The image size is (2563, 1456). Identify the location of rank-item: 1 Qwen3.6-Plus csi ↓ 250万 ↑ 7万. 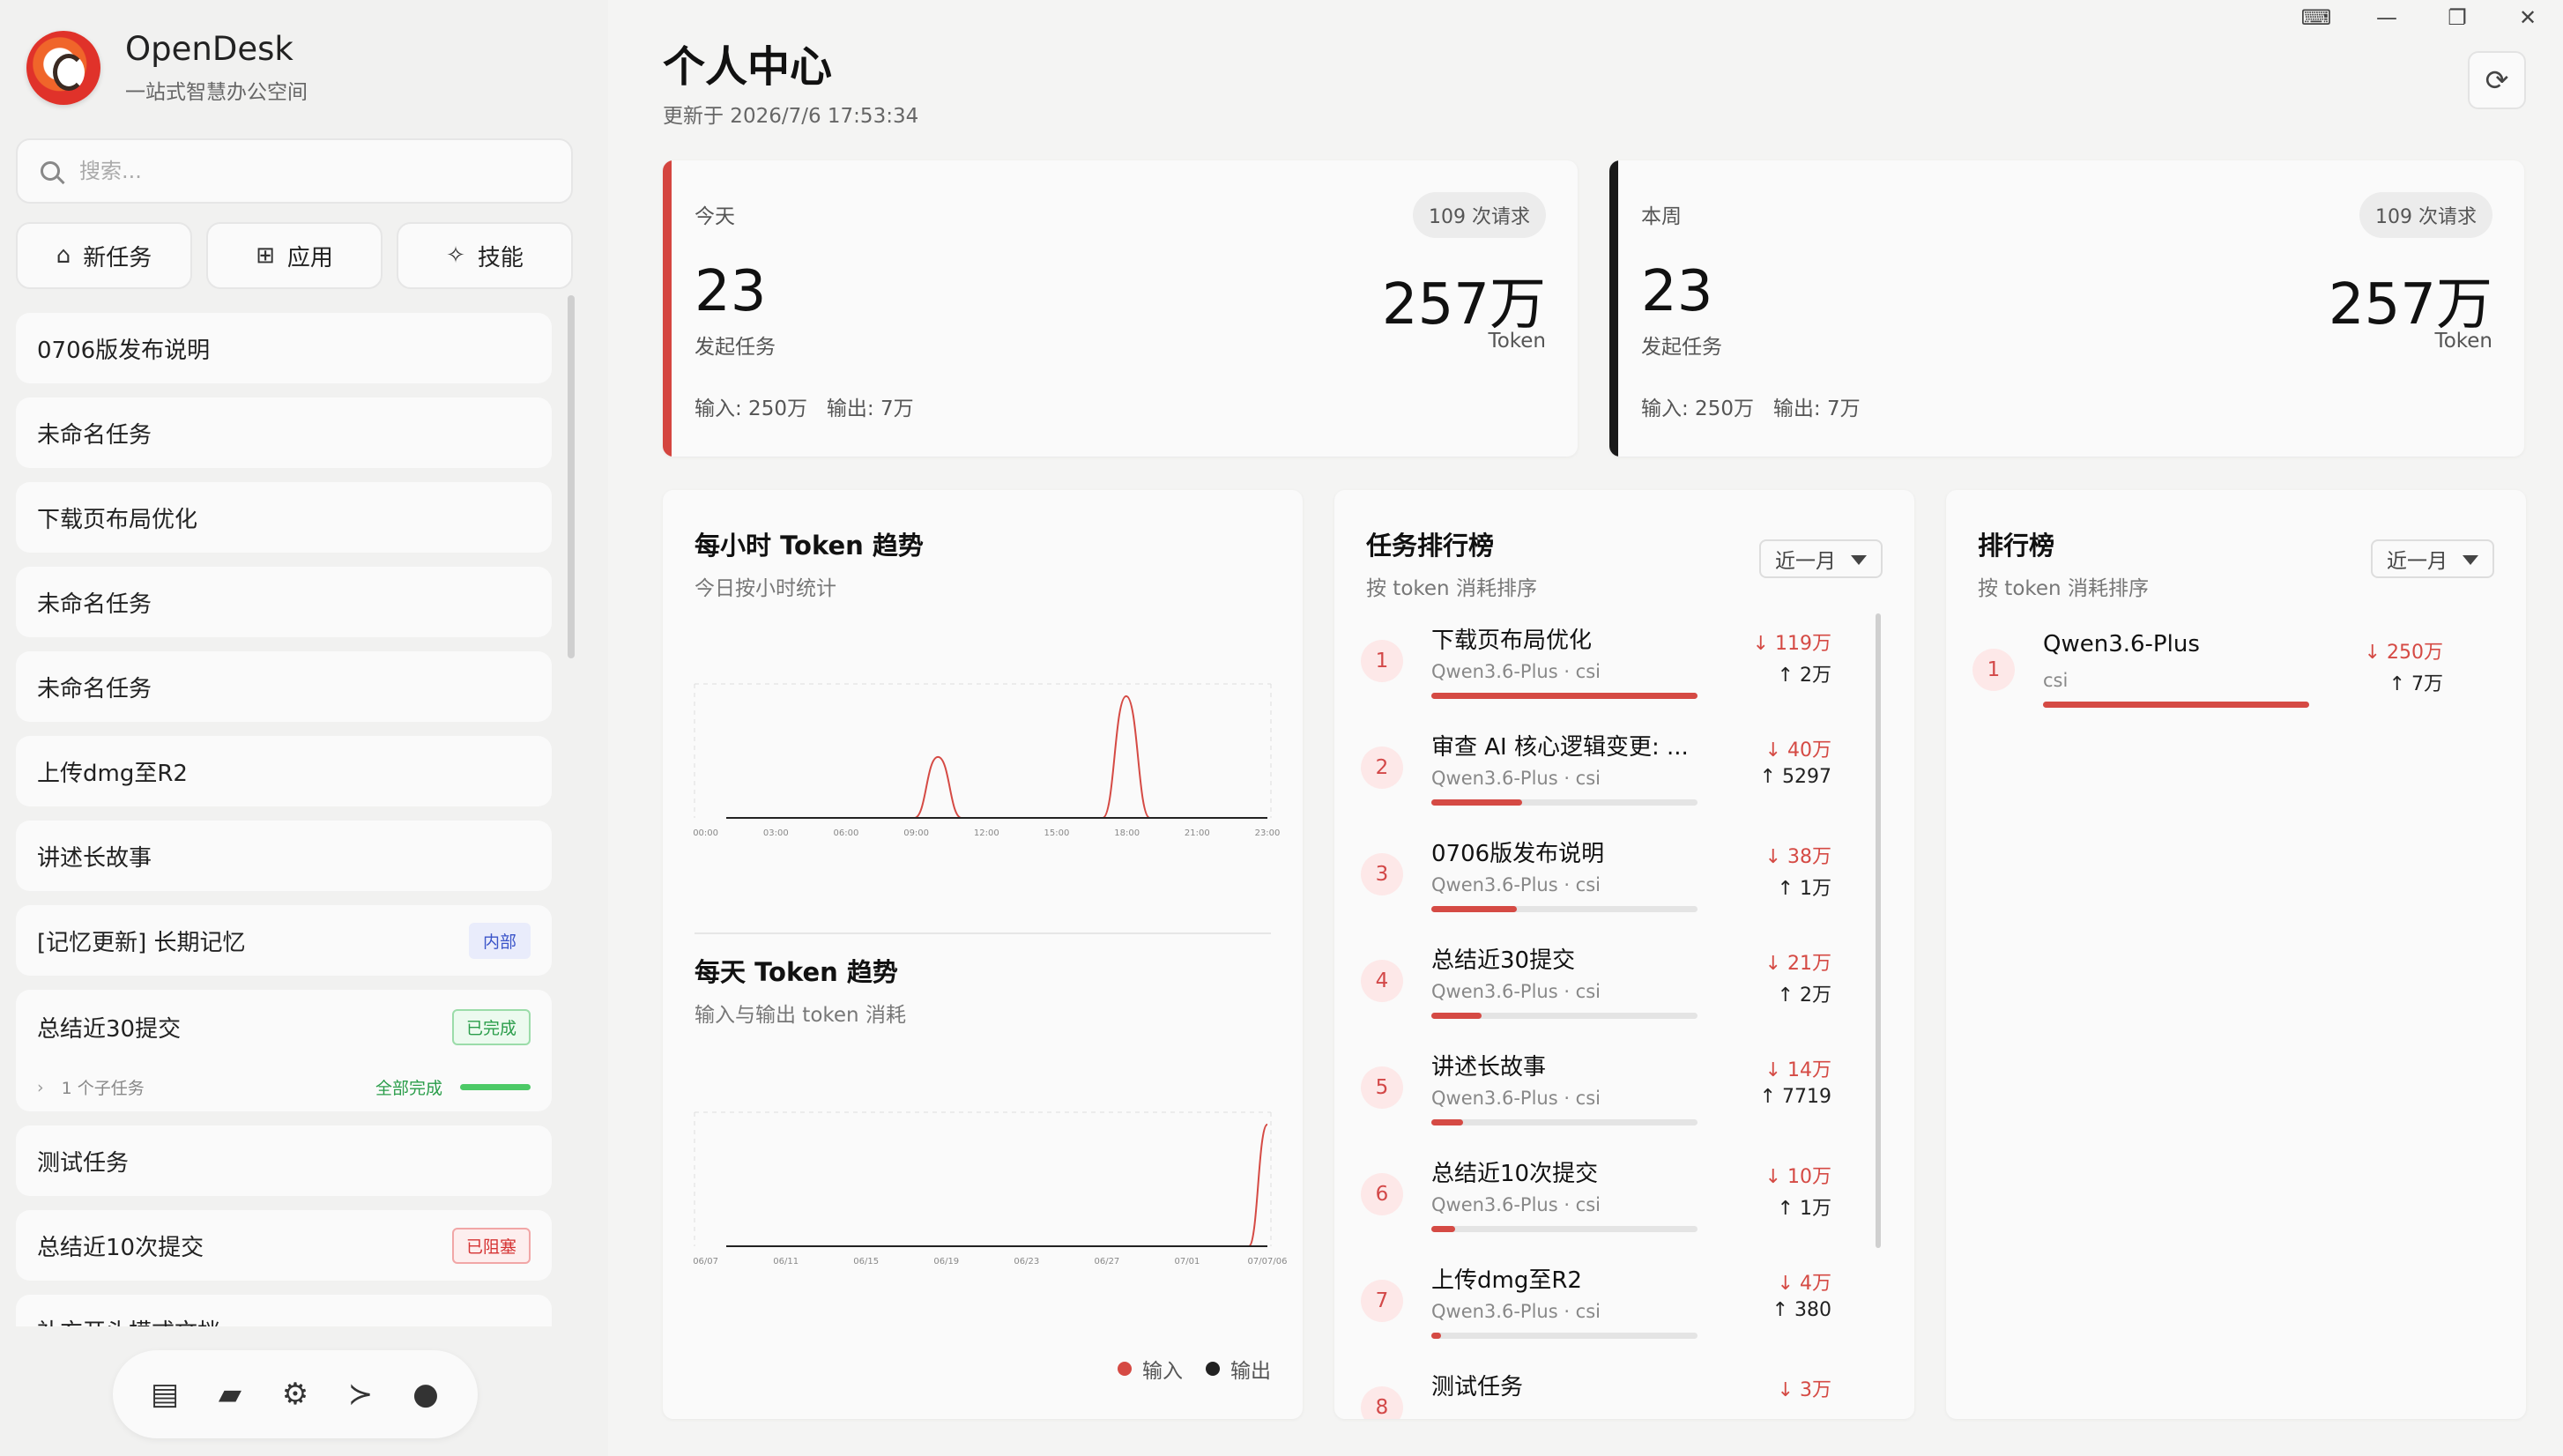
(2223, 675).